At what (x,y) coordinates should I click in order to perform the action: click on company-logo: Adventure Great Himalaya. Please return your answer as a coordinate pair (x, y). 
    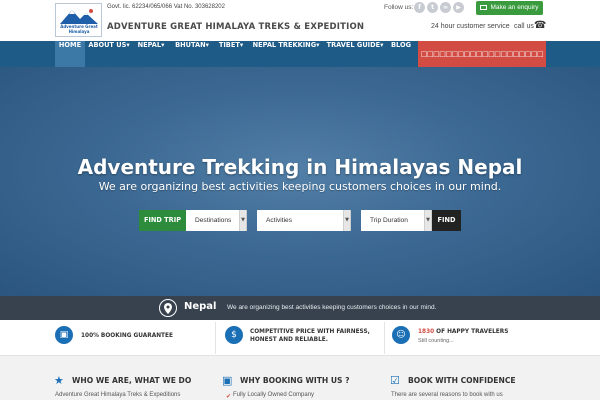
    Looking at the image, I should click on (78, 20).